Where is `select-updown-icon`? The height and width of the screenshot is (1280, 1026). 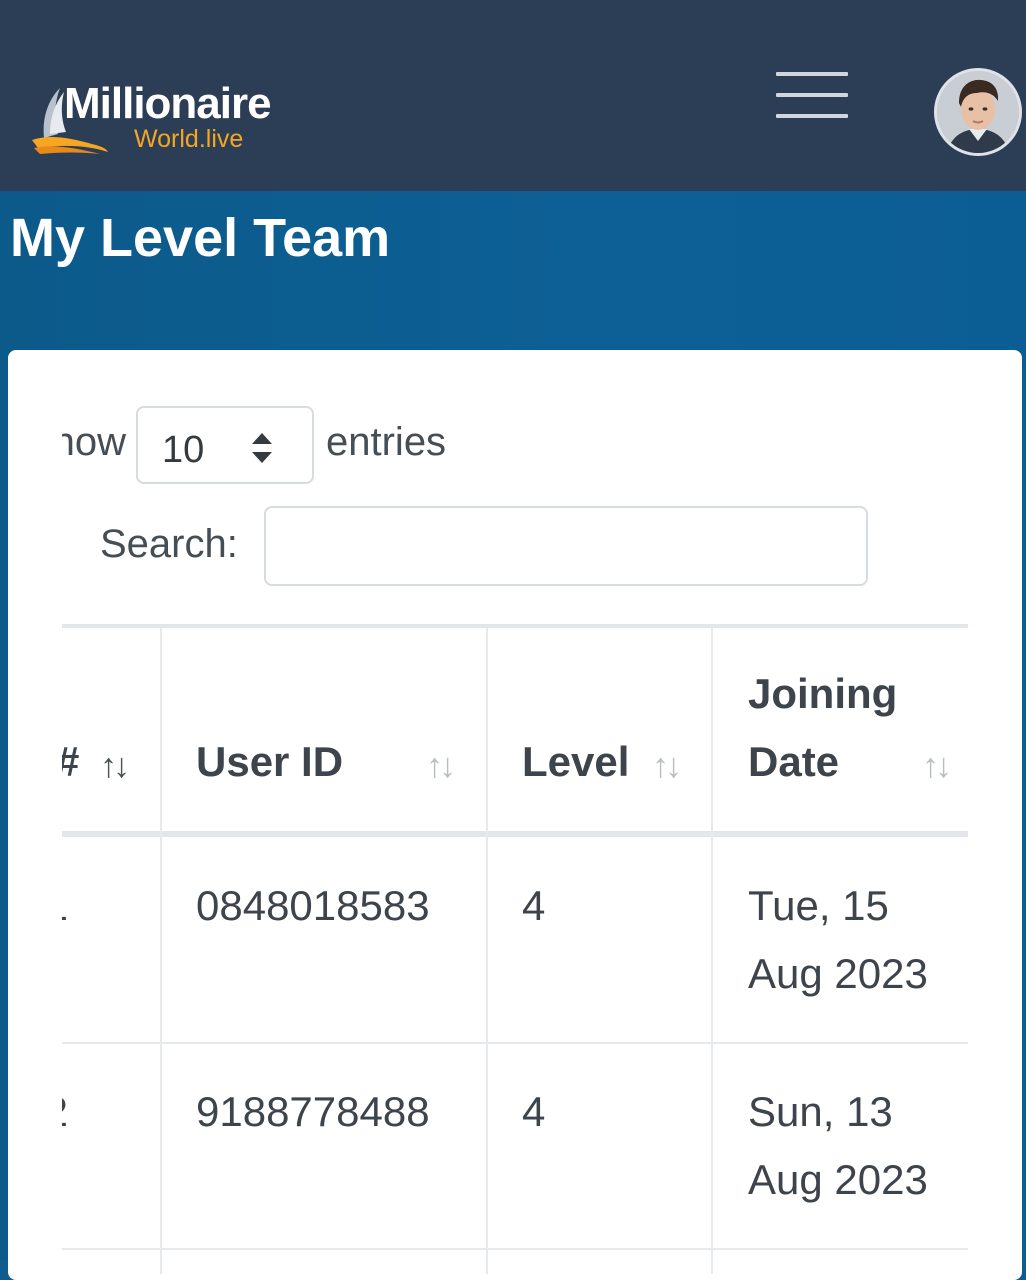
select-updown-icon is located at coordinates (262, 448).